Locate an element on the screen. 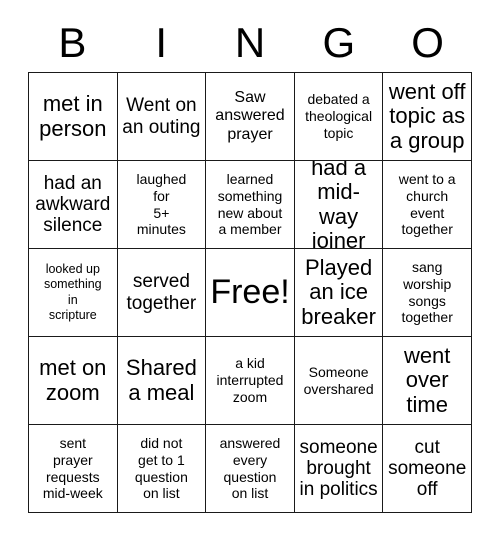 Image resolution: width=500 pixels, height=544 pixels. bingo-cell: went over time is located at coordinates (427, 381).